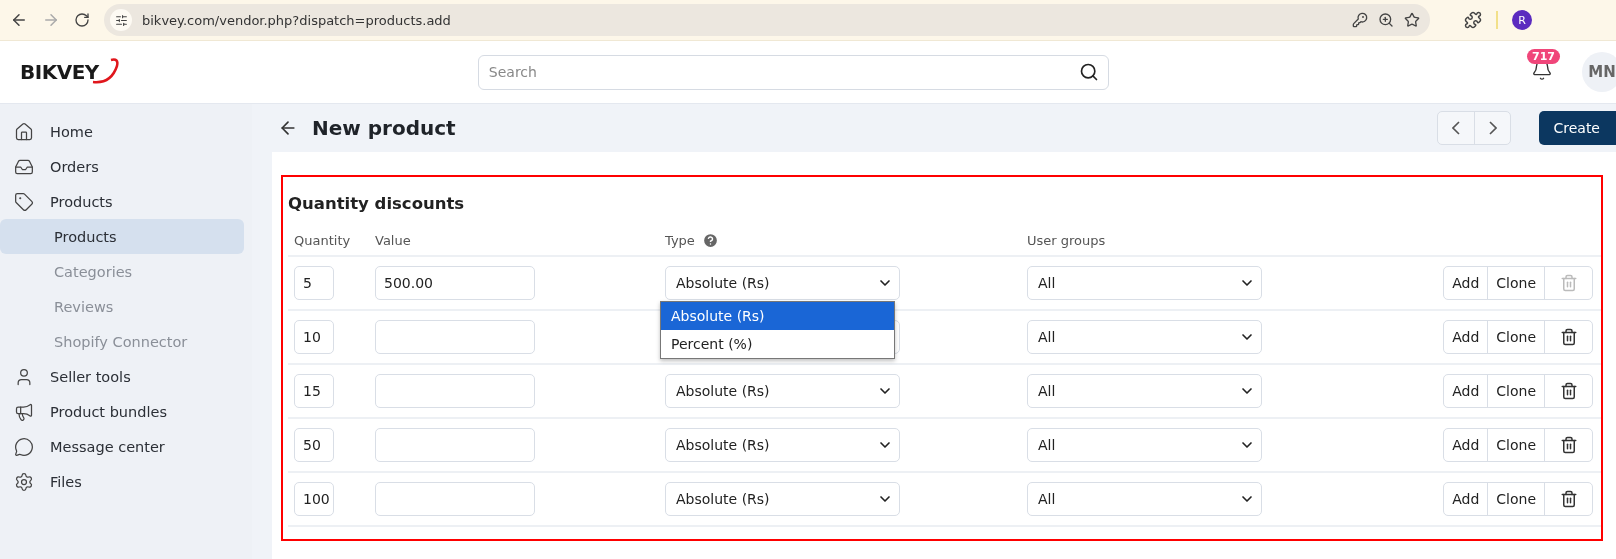 The width and height of the screenshot is (1616, 559). Describe the element at coordinates (323, 240) in the screenshot. I see `column-header: Quantity` at that location.